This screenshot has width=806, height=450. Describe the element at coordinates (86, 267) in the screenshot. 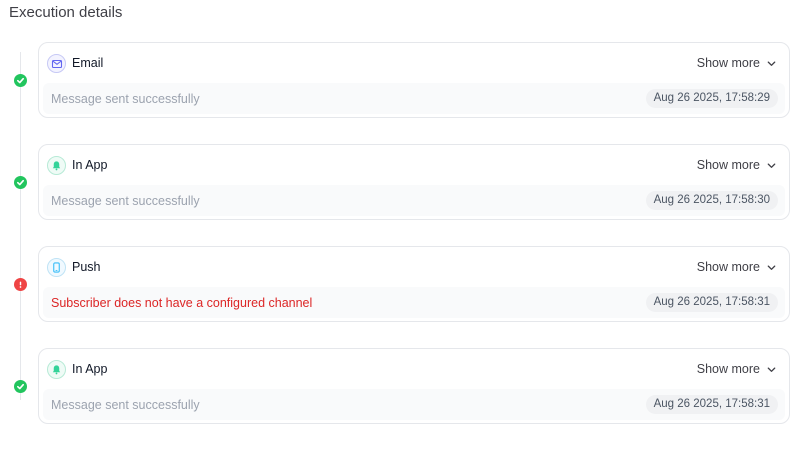

I see `channel-label: Push` at that location.